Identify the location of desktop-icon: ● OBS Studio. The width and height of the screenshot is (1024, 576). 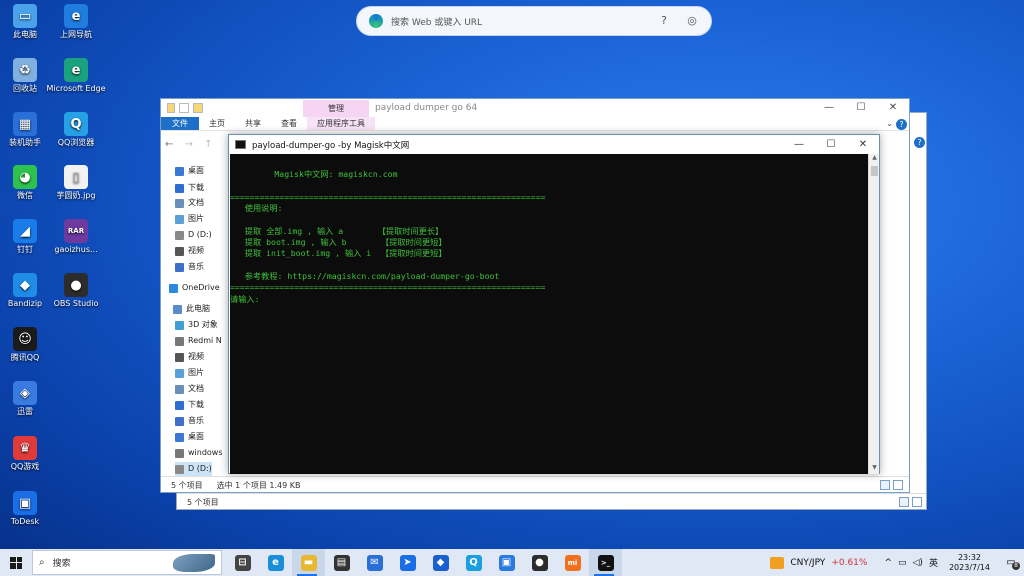
(76, 291).